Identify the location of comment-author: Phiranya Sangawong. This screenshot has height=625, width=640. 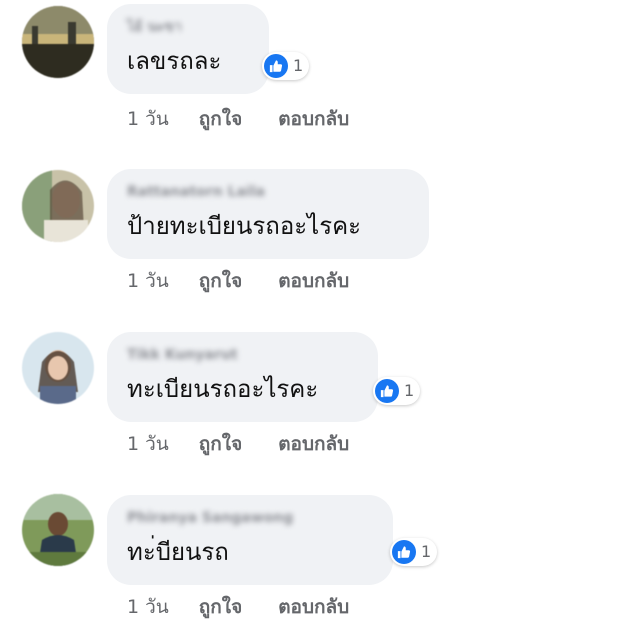
(250, 518).